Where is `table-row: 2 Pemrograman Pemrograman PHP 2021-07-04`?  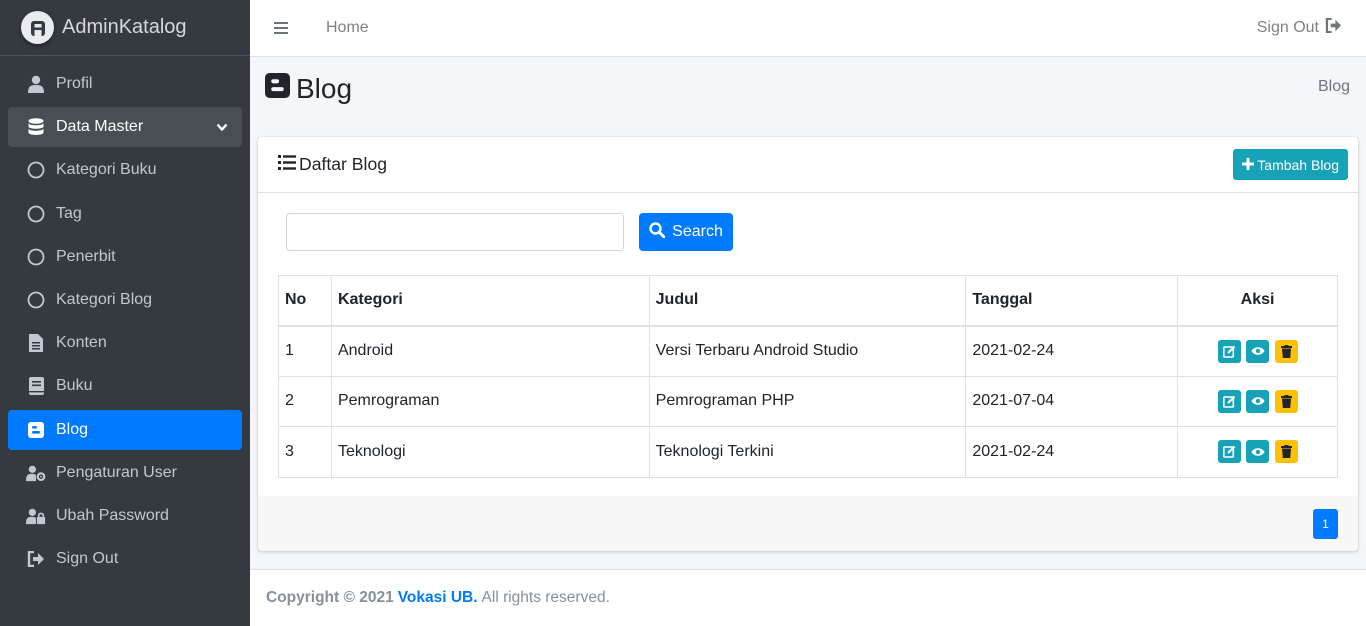
table-row: 2 Pemrograman Pemrograman PHP 2021-07-04 is located at coordinates (808, 401).